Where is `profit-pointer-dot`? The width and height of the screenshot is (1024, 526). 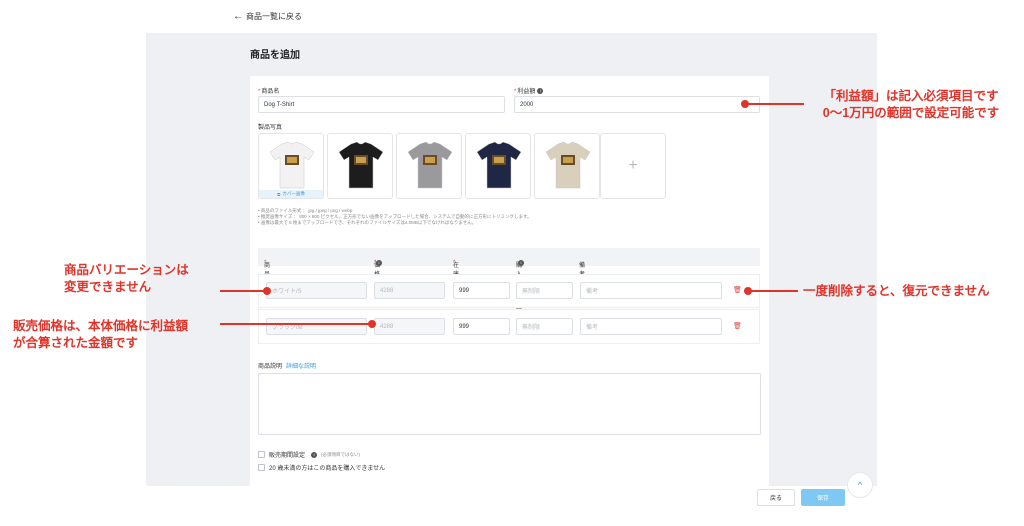
profit-pointer-dot is located at coordinates (745, 104).